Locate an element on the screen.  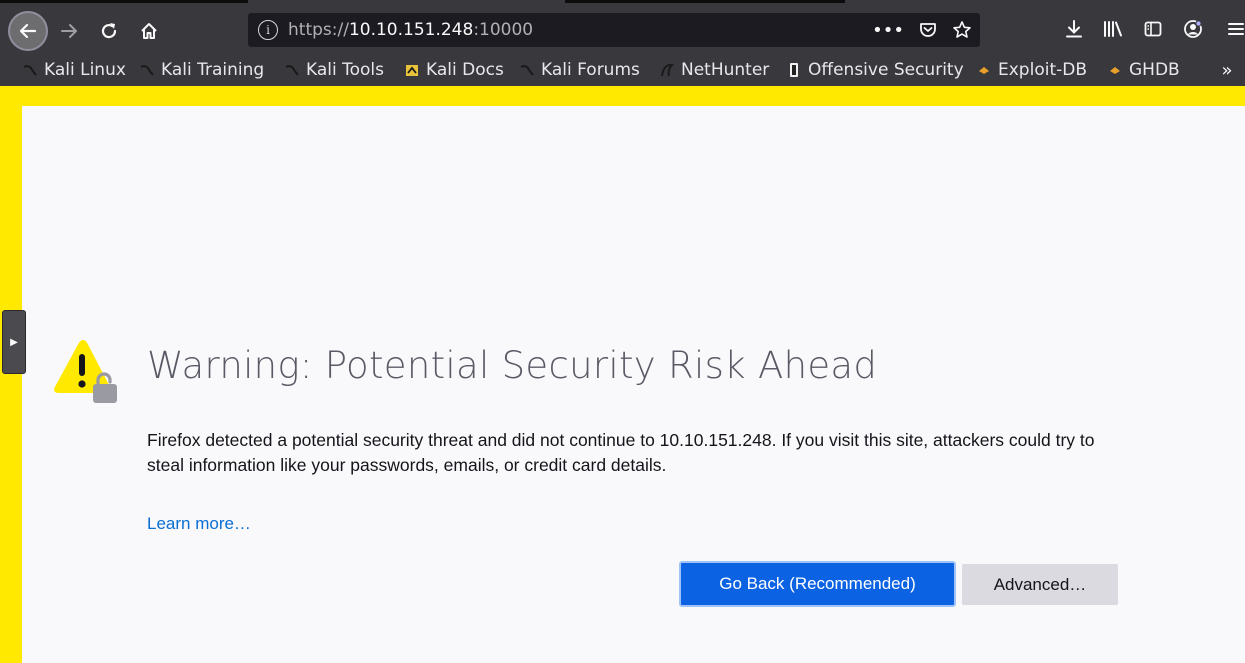
bookmark-label: GHDB is located at coordinates (1154, 70).